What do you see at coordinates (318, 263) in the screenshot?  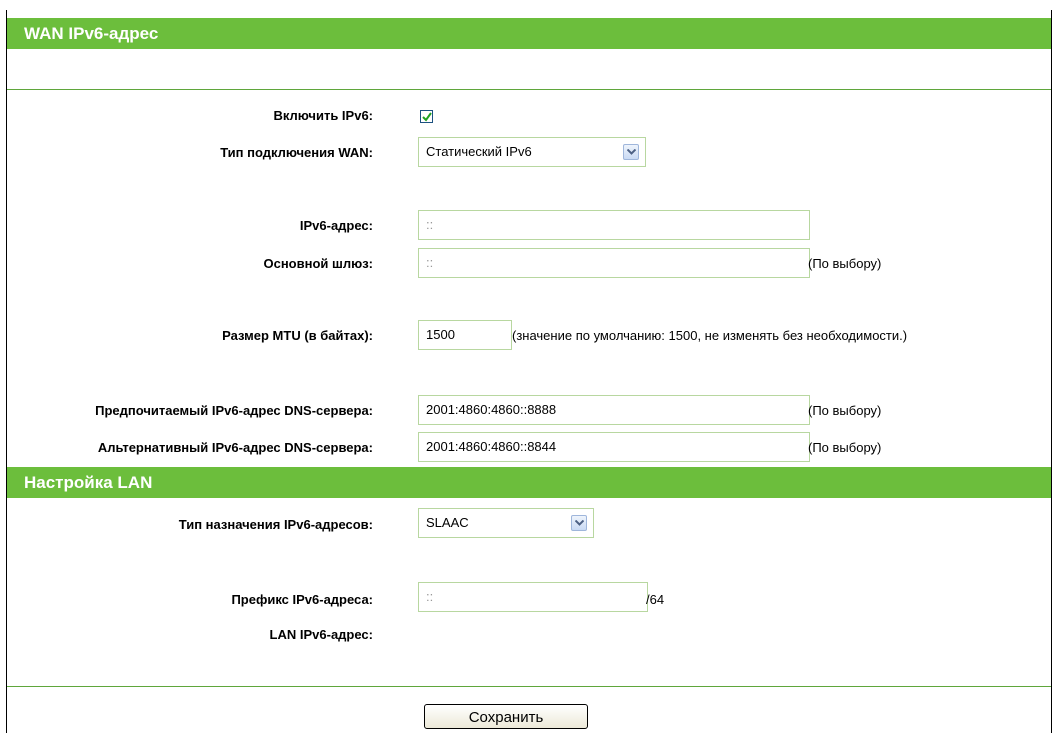 I see `gateway-label: Основной шлюз:` at bounding box center [318, 263].